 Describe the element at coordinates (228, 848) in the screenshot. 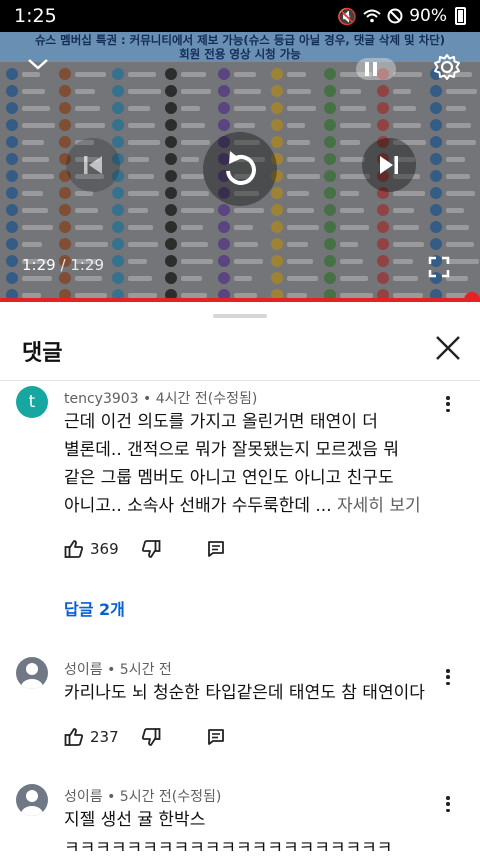

I see `comment-line: ㅋㅋㅋㅋㅋㅋㅋㅋㅋㅋㅋㅋㅋㅋㅋㅋㅋㅋㅋㅋㅋ` at that location.